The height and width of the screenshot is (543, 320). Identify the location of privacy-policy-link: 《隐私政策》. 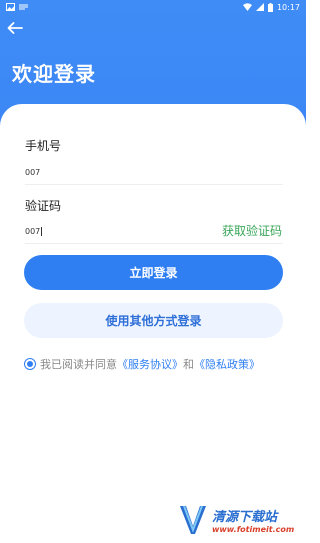
(227, 364).